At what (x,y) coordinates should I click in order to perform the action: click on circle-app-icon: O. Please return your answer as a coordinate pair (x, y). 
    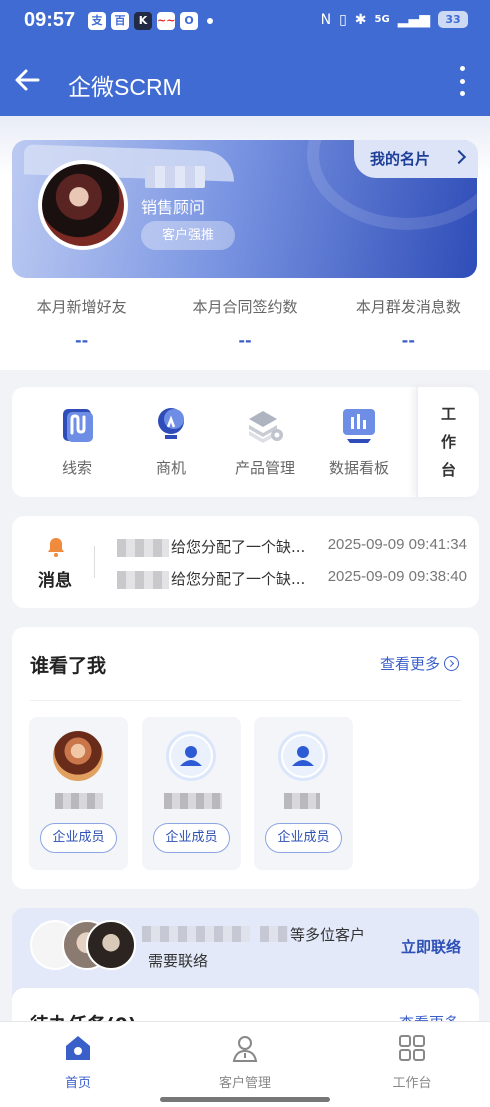
    Looking at the image, I should click on (189, 21).